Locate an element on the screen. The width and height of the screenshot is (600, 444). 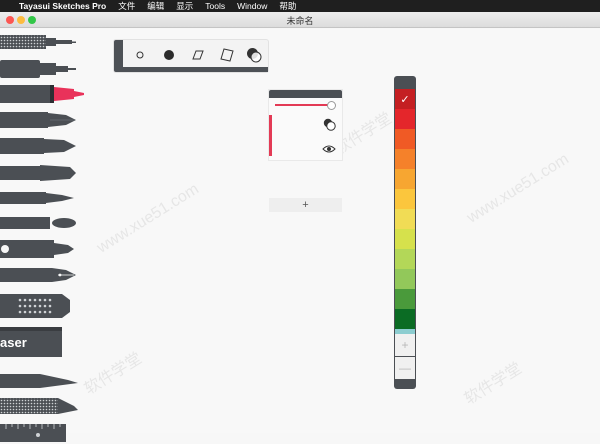
layers-panel is located at coordinates (305, 125).